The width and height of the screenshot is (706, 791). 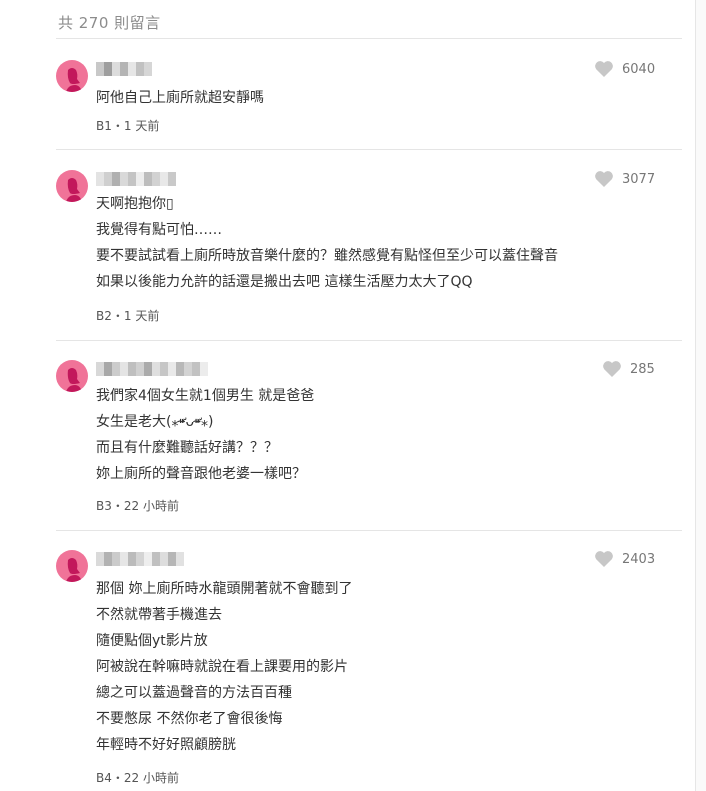 What do you see at coordinates (180, 98) in the screenshot?
I see `comment-line: 阿他自己上廁所就超安靜嗎` at bounding box center [180, 98].